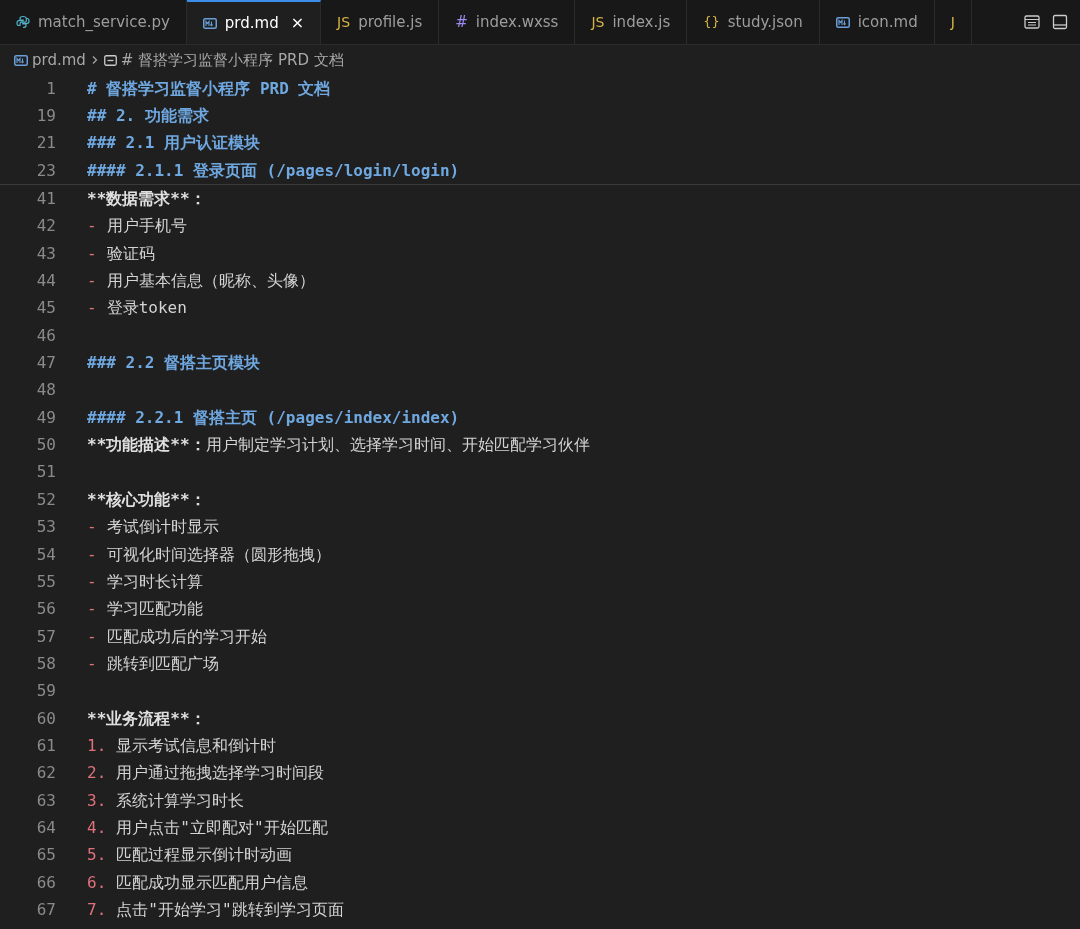  I want to click on list-item-text: 匹配成功后的学习开始, so click(186, 636).